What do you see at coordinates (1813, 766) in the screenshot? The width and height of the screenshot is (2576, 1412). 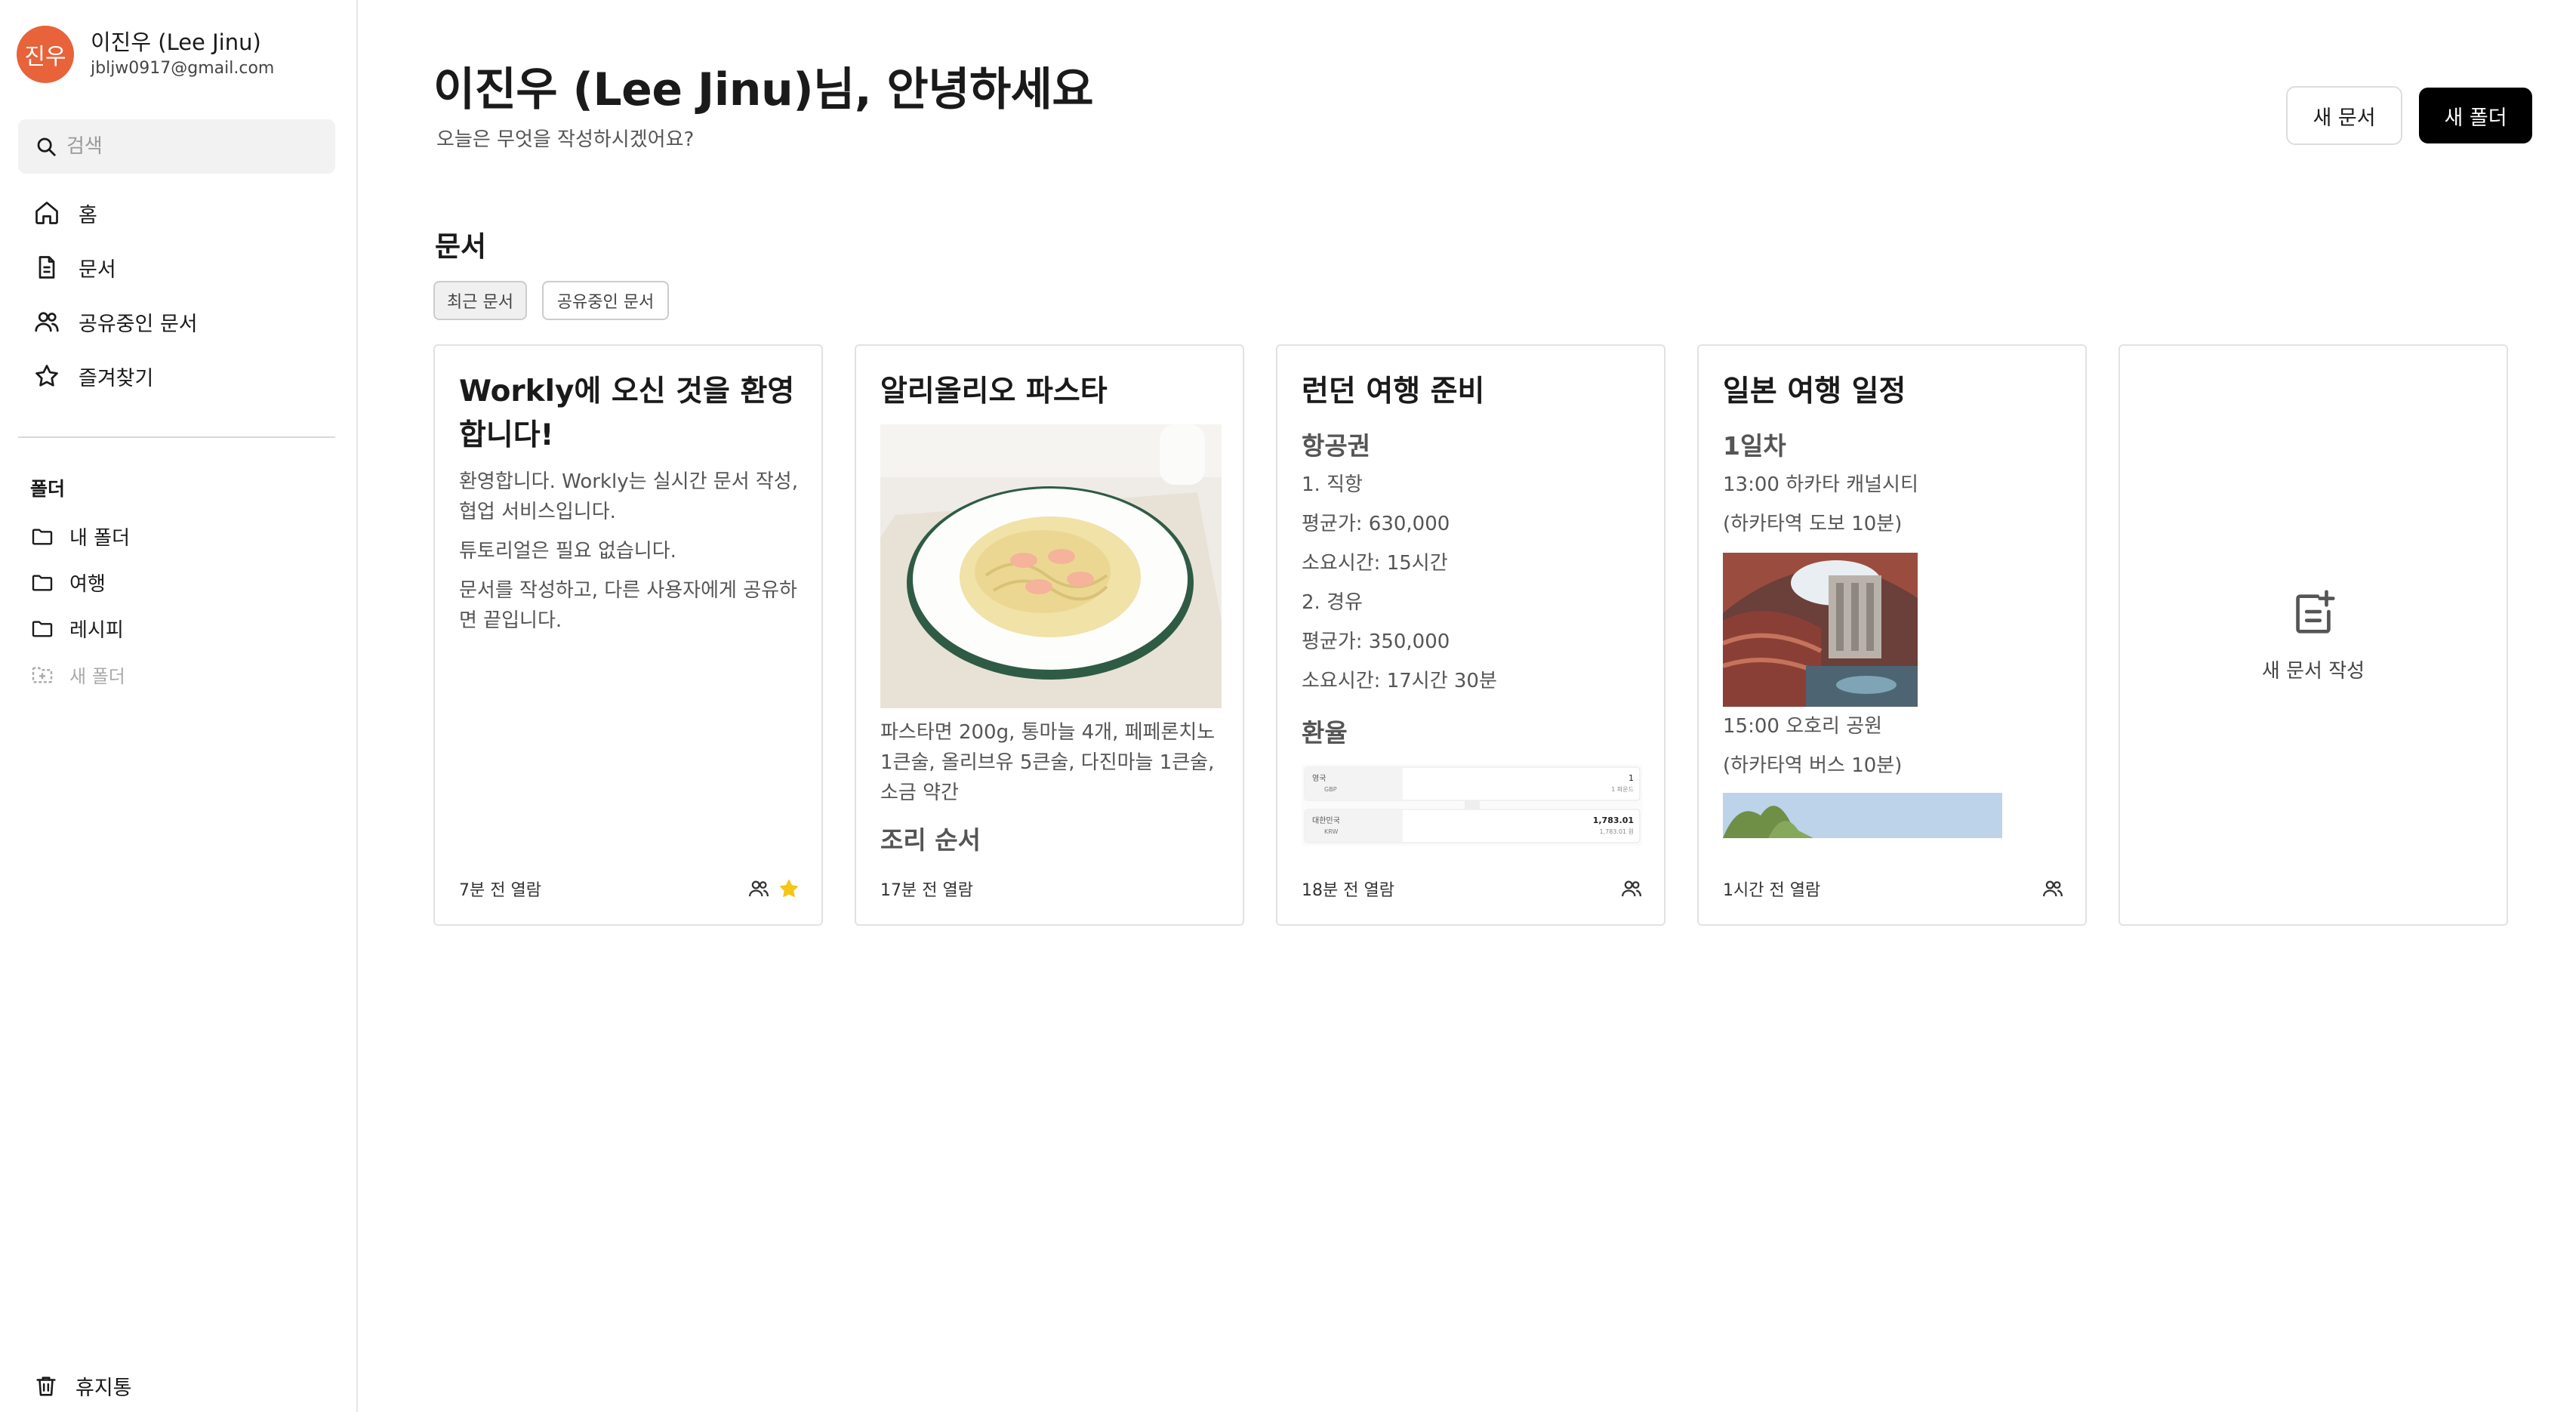 I see `card-line: (하카타역 버스 10분)` at bounding box center [1813, 766].